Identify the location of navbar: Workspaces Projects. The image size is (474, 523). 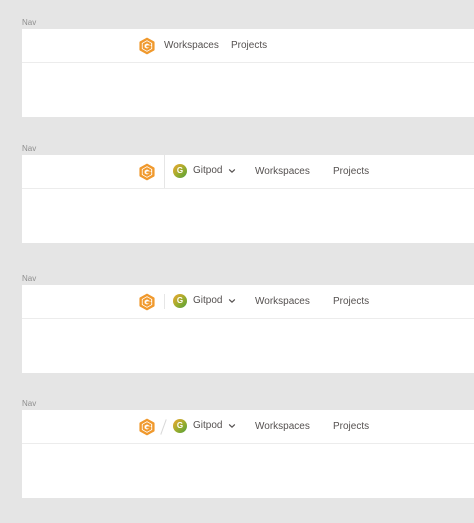
(248, 46).